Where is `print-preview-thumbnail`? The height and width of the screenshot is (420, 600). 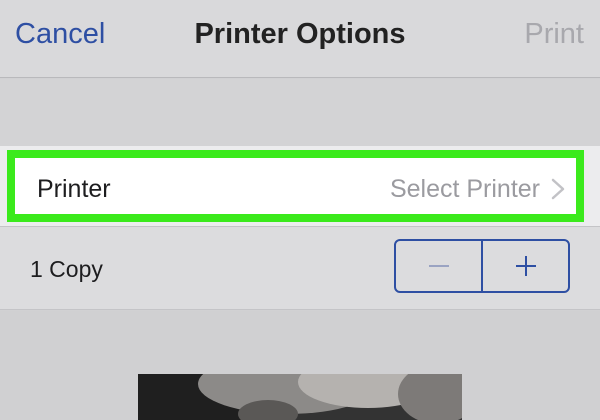 print-preview-thumbnail is located at coordinates (300, 397).